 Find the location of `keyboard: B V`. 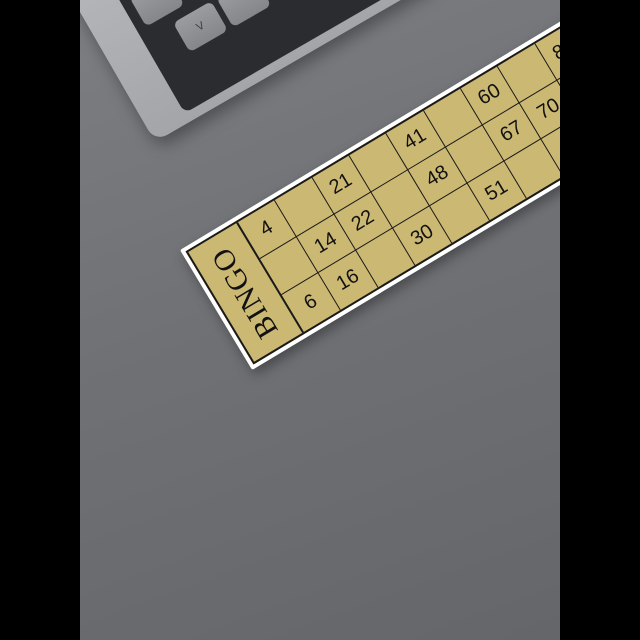

keyboard: B V is located at coordinates (271, 57).